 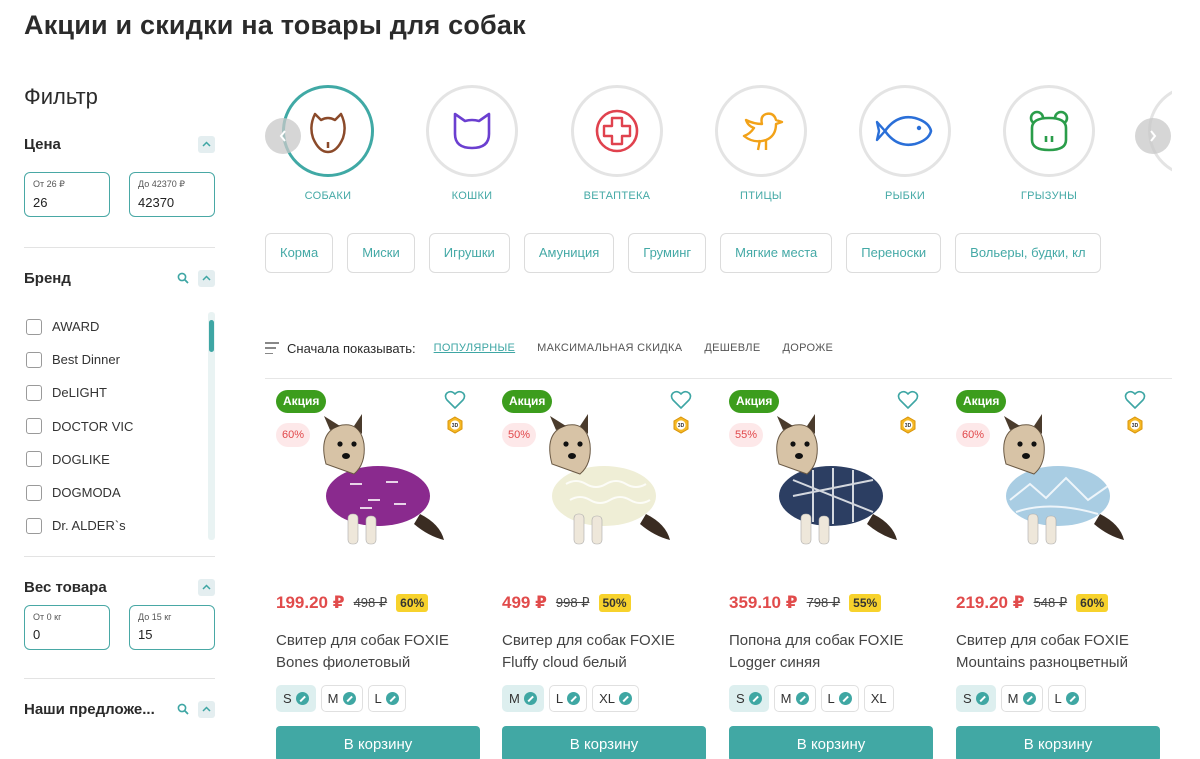 What do you see at coordinates (86, 493) in the screenshot?
I see `brand-label: DOGMODA` at bounding box center [86, 493].